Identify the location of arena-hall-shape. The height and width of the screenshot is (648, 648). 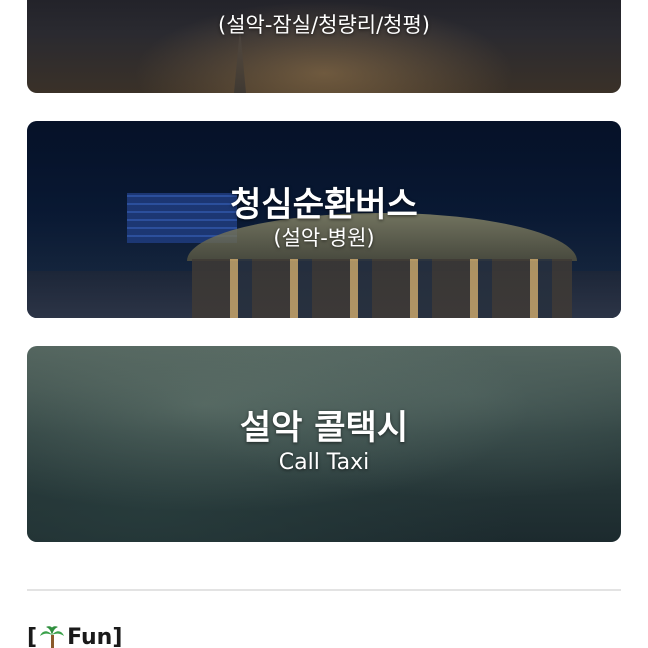
(382, 288).